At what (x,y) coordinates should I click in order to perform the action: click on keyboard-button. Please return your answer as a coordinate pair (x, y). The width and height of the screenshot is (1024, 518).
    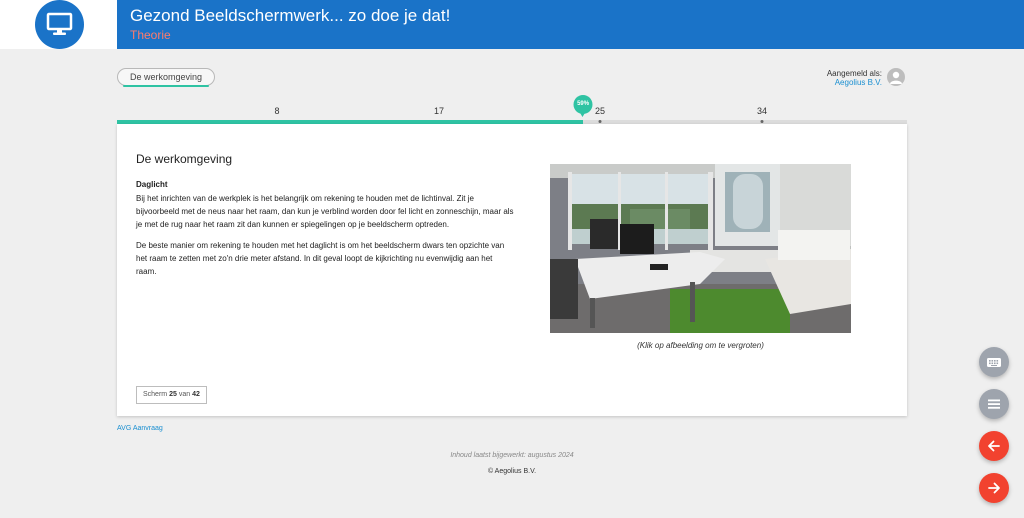
    Looking at the image, I should click on (994, 362).